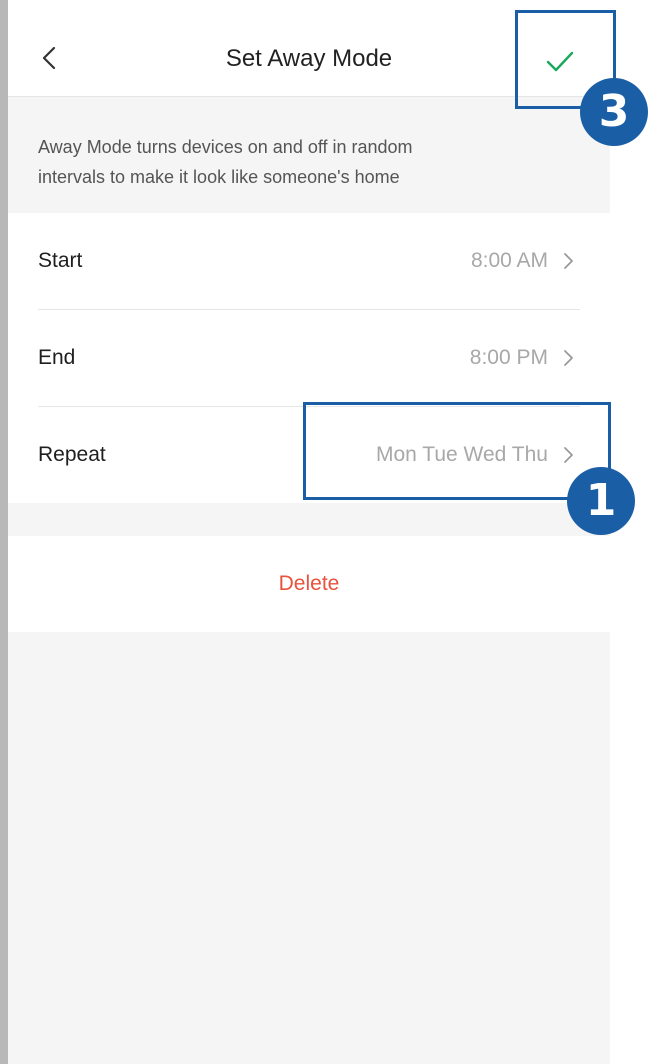  Describe the element at coordinates (309, 261) in the screenshot. I see `start-time-row: Start 8:00 AM` at that location.